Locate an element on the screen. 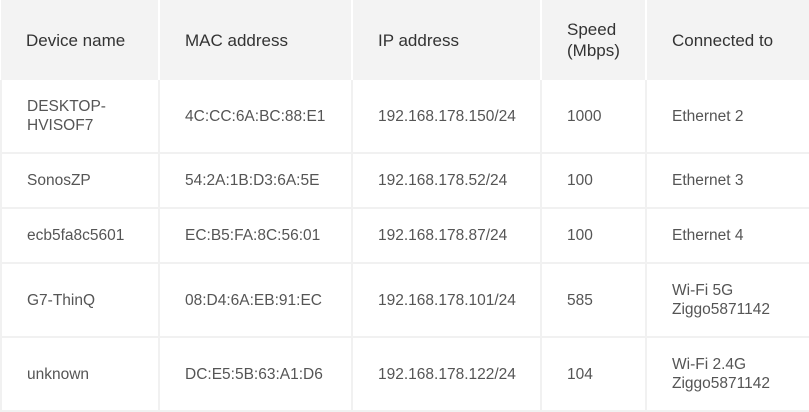  cell-mac-address: 54:2A:1B:D3:6A:5E is located at coordinates (256, 181).